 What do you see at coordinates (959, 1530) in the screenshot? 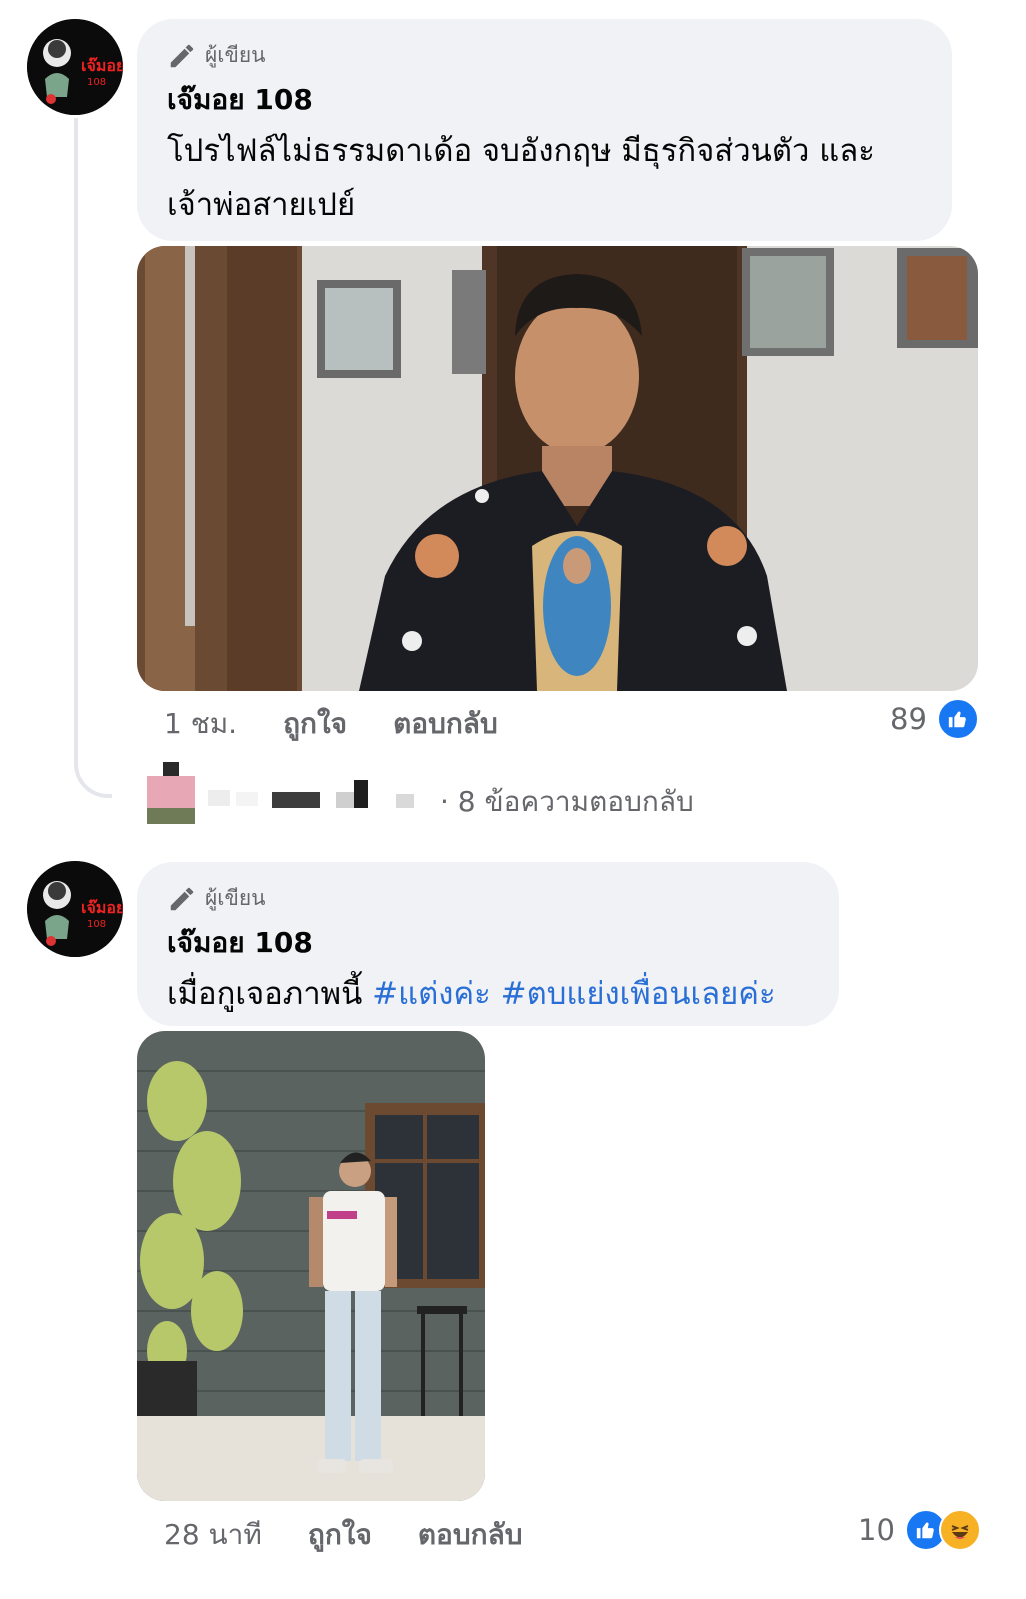
I see `haha-icon` at bounding box center [959, 1530].